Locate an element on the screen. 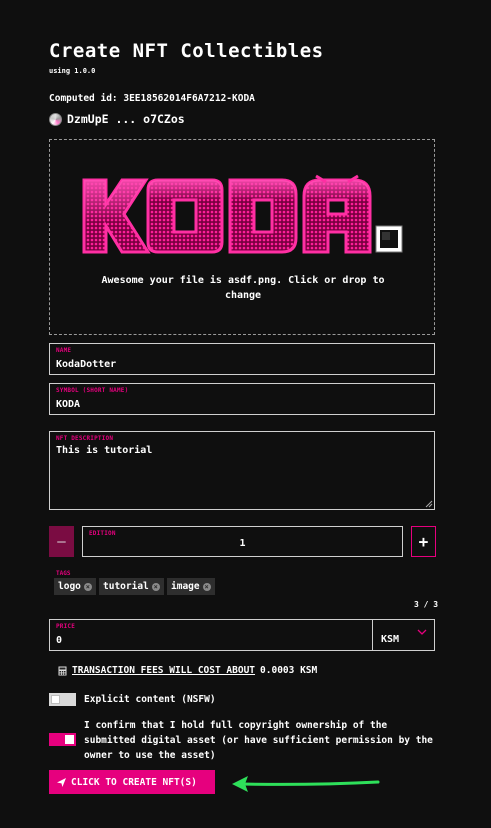  tag-text: logo is located at coordinates (69, 586).